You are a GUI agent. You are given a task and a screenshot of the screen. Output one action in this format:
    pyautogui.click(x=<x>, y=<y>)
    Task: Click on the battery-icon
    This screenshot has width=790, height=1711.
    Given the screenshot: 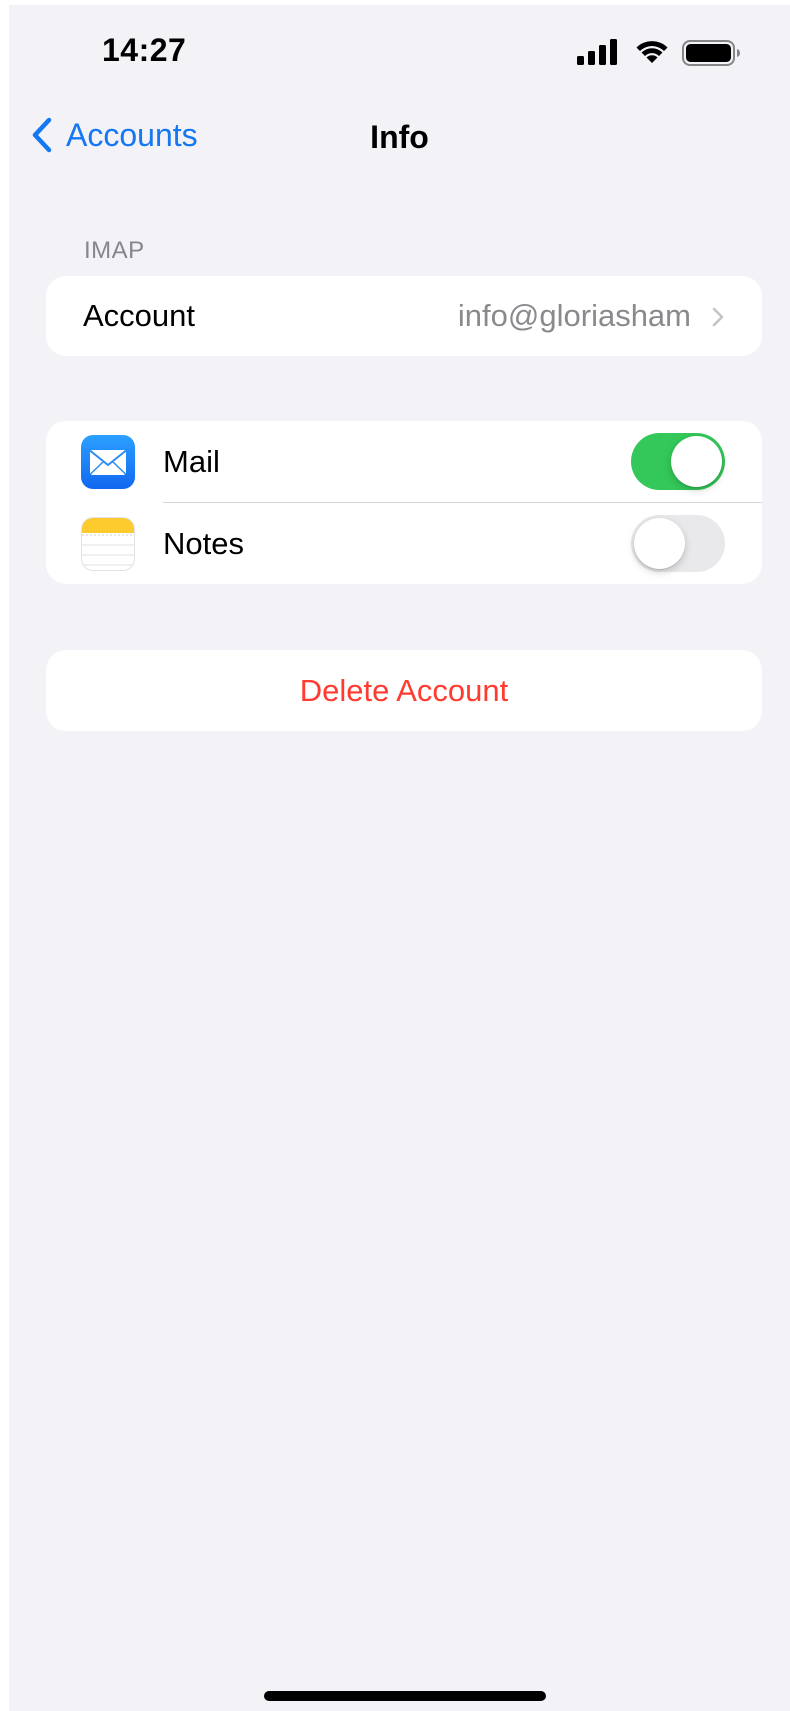 What is the action you would take?
    pyautogui.click(x=711, y=53)
    